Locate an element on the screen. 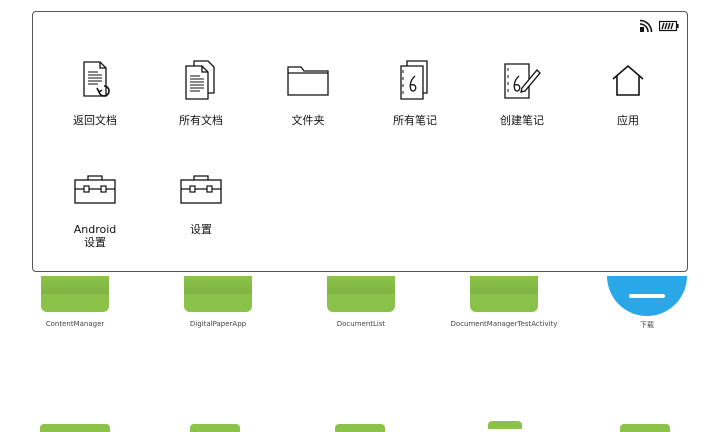 This screenshot has height=432, width=720. battery-icon is located at coordinates (669, 26).